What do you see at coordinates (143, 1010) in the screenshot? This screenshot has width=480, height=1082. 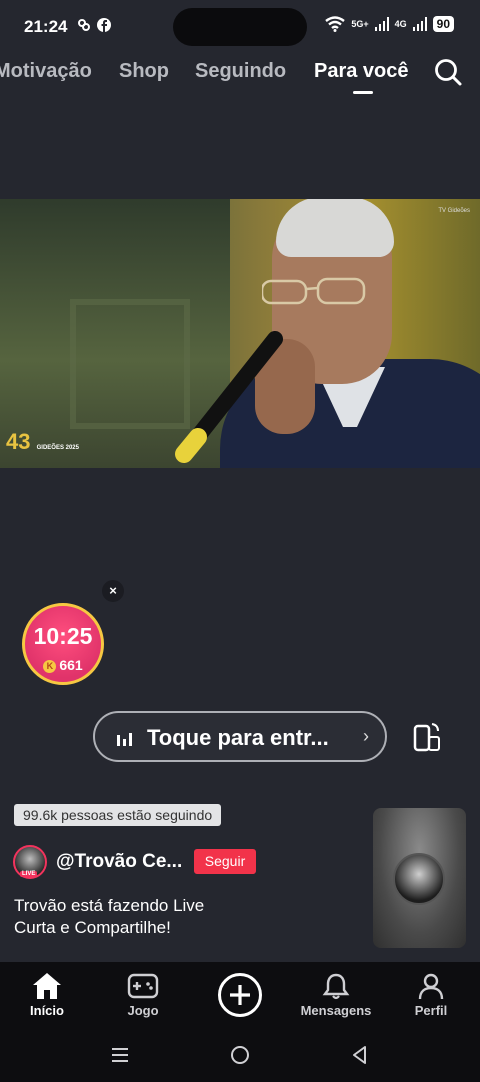 I see `nav-jogo-label: Jogo` at bounding box center [143, 1010].